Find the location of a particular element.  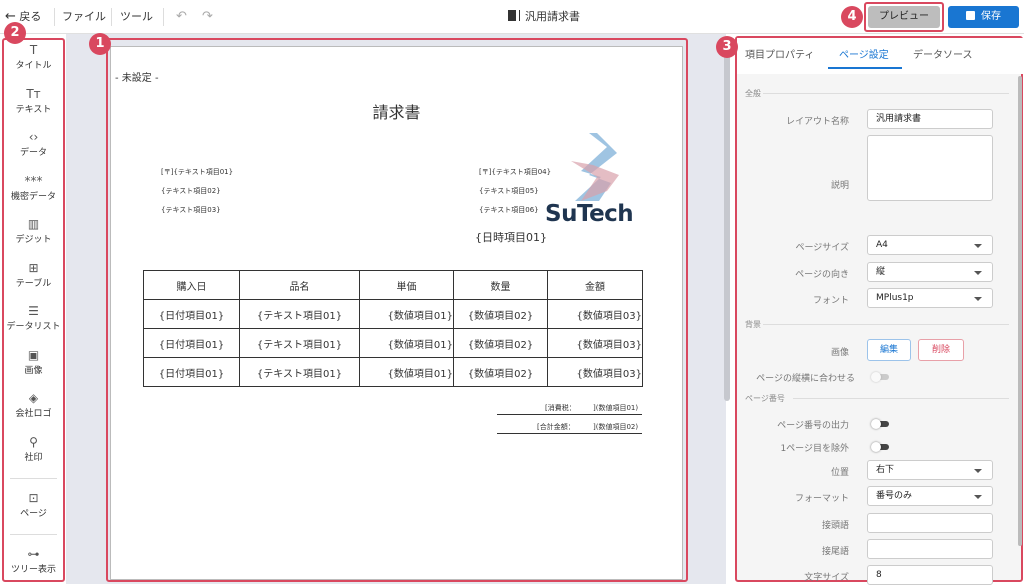

description-field is located at coordinates (930, 168).